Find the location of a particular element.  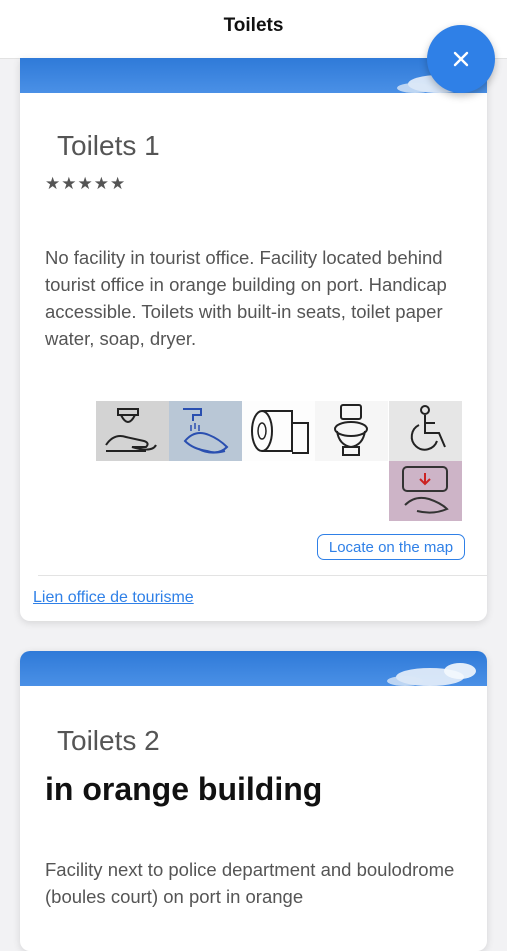

page-title: Toilets is located at coordinates (253, 25).